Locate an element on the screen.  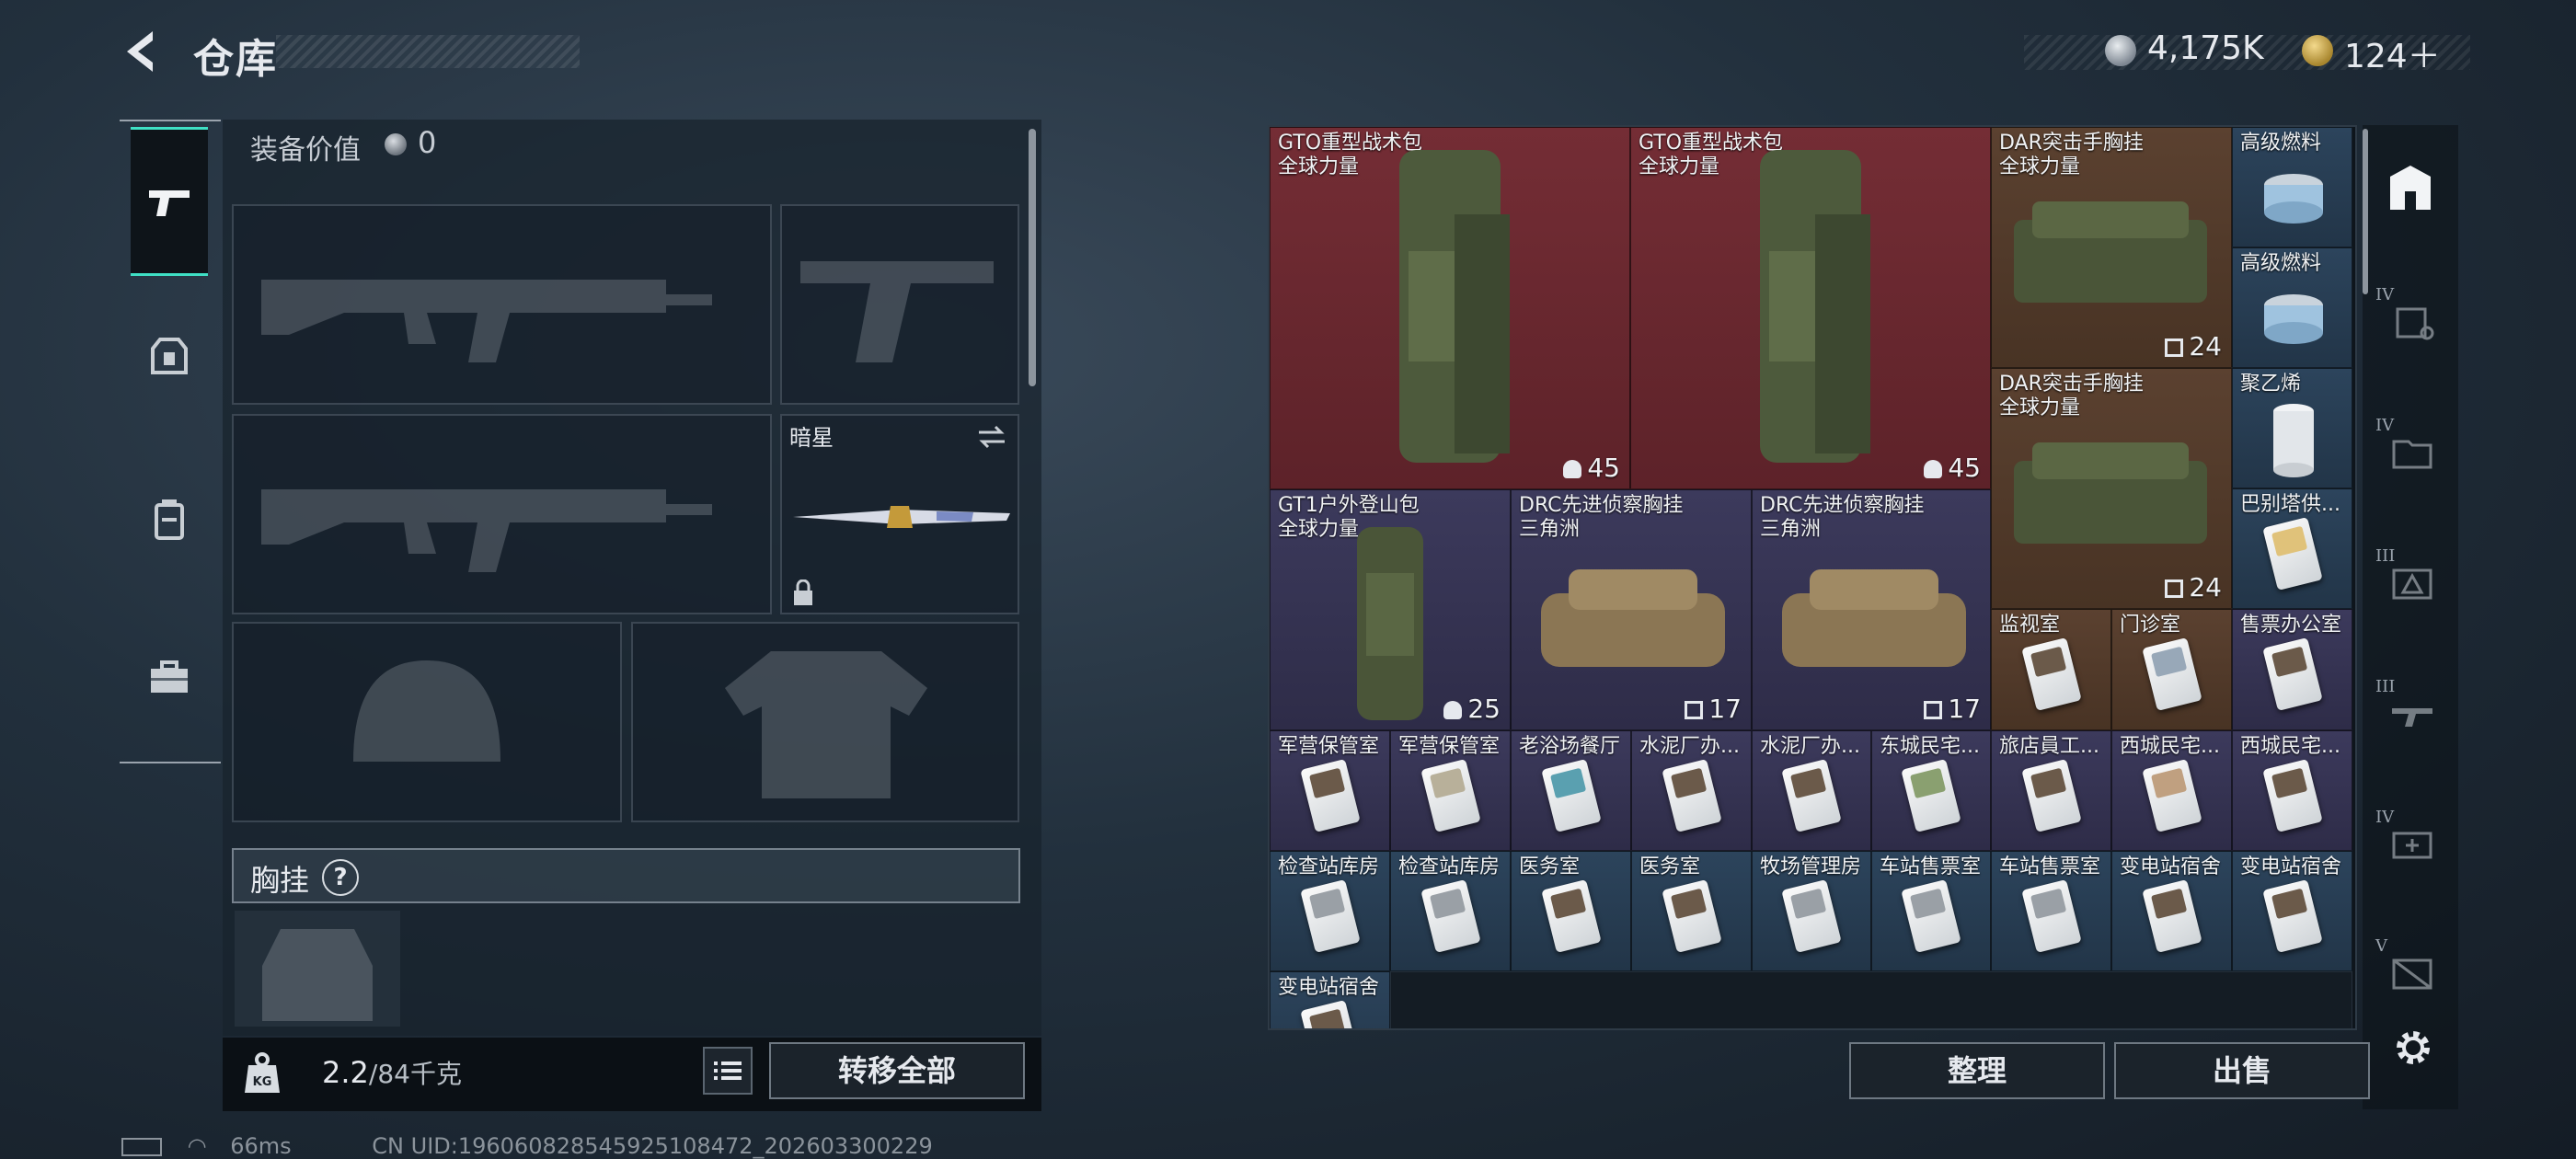
item-name: 医务室 is located at coordinates (1670, 866).